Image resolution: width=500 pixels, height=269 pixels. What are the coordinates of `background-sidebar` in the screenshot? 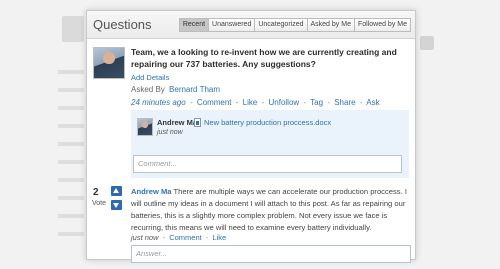 It's located at (71, 160).